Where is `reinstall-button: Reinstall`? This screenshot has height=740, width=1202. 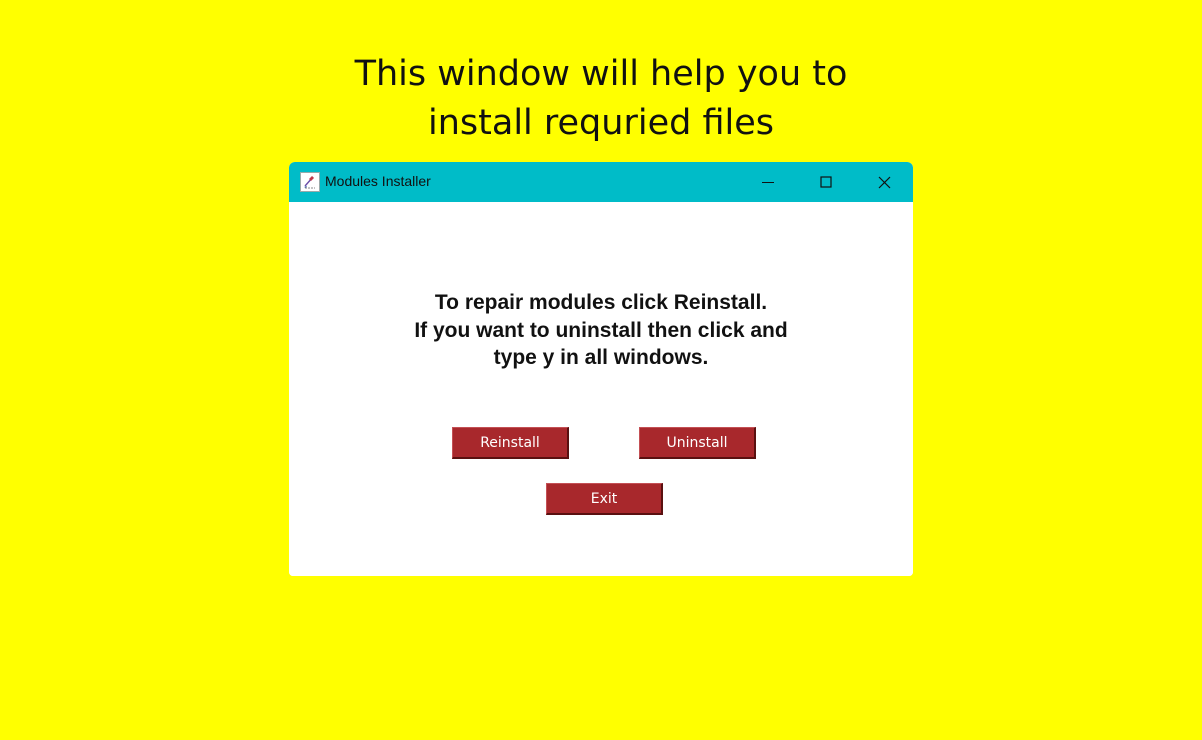 reinstall-button: Reinstall is located at coordinates (510, 443).